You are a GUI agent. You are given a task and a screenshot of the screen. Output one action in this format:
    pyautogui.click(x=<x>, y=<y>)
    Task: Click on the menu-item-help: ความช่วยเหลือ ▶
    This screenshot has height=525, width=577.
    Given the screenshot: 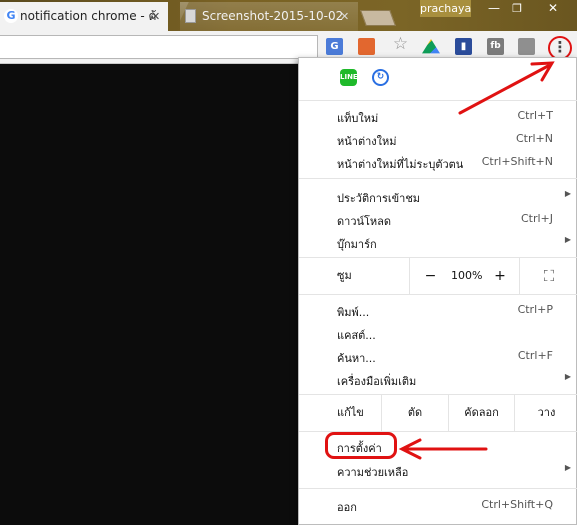 What is the action you would take?
    pyautogui.click(x=438, y=470)
    